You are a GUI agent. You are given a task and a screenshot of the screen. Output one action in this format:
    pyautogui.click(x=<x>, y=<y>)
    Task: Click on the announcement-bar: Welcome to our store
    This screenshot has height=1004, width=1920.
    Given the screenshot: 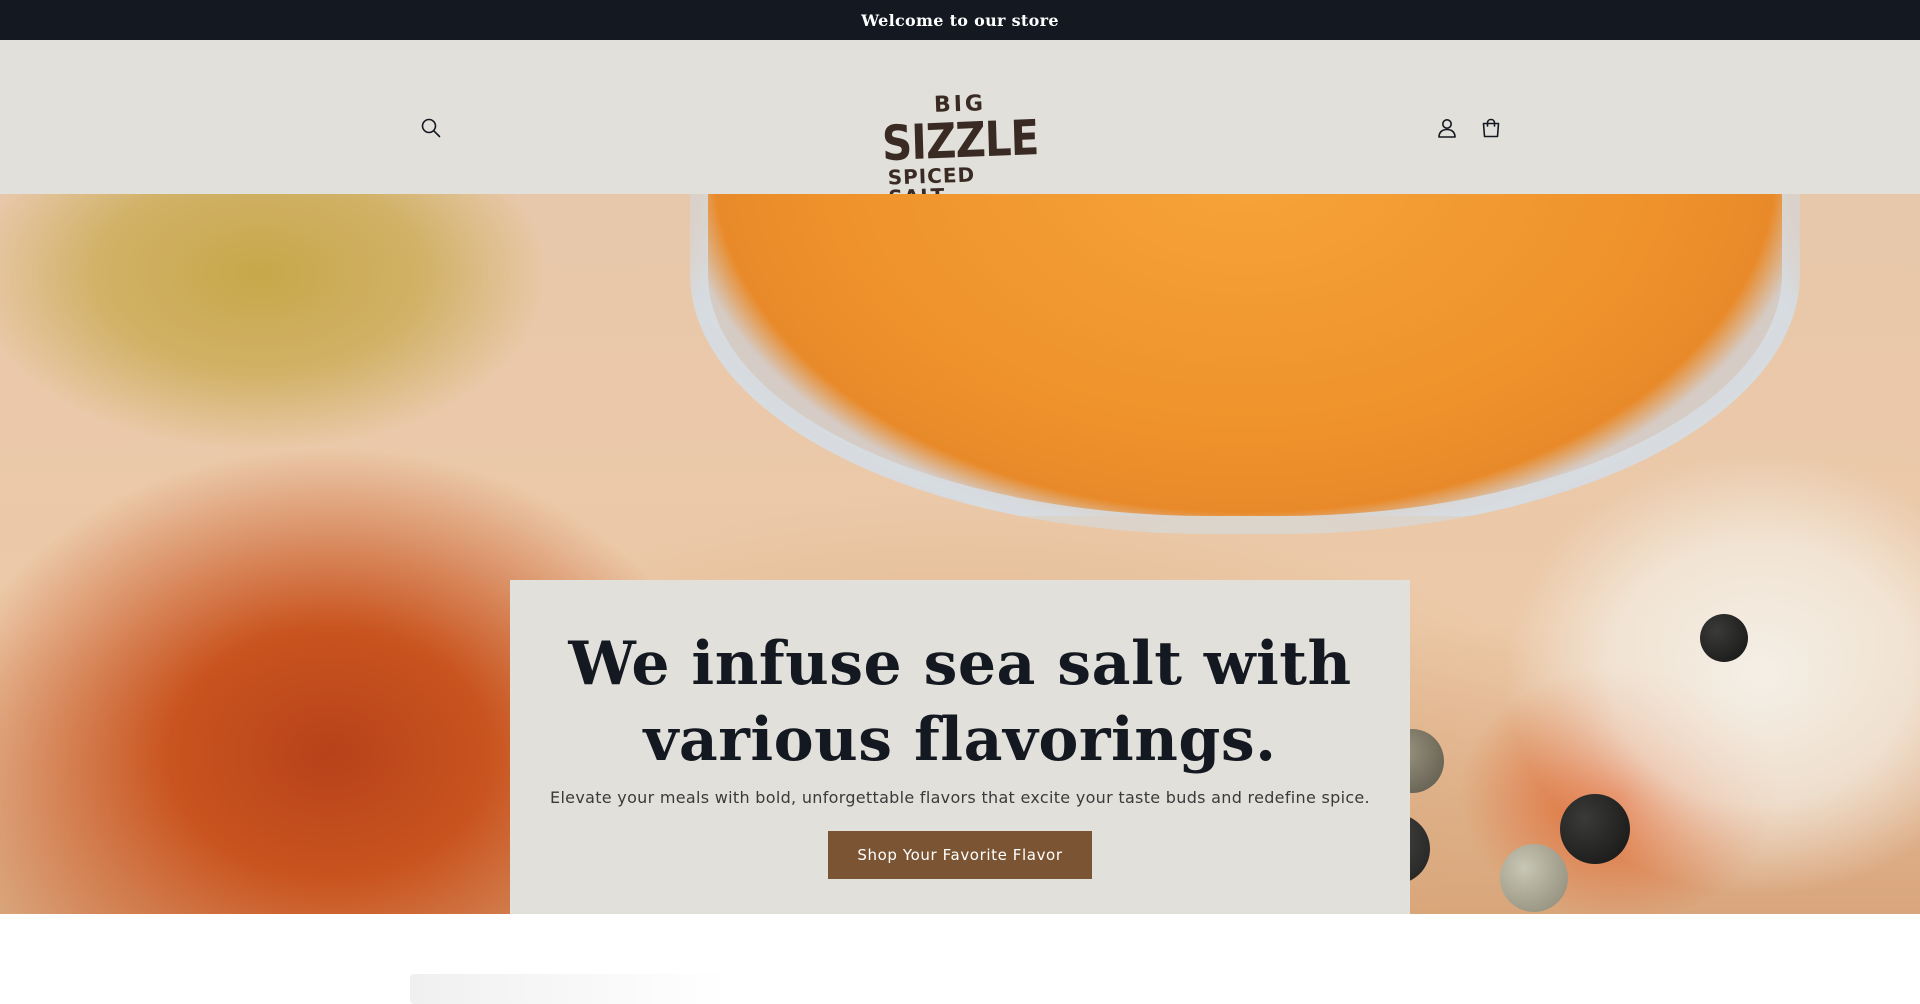 What is the action you would take?
    pyautogui.click(x=960, y=20)
    